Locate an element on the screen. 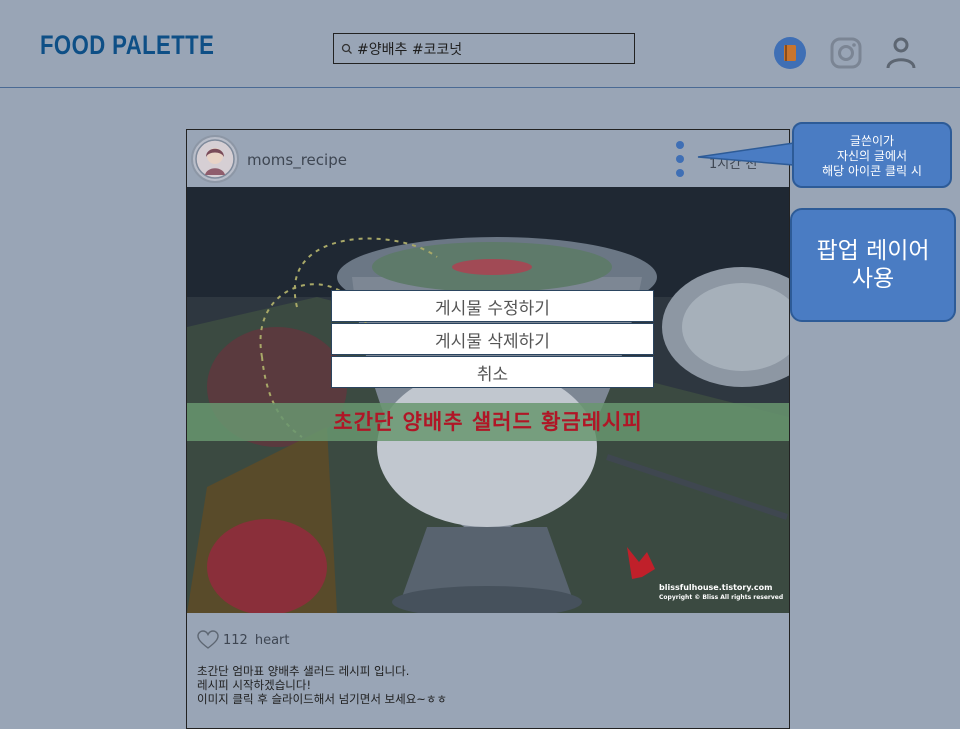  watermark-url: blissfulhouse.tistory.com is located at coordinates (716, 587).